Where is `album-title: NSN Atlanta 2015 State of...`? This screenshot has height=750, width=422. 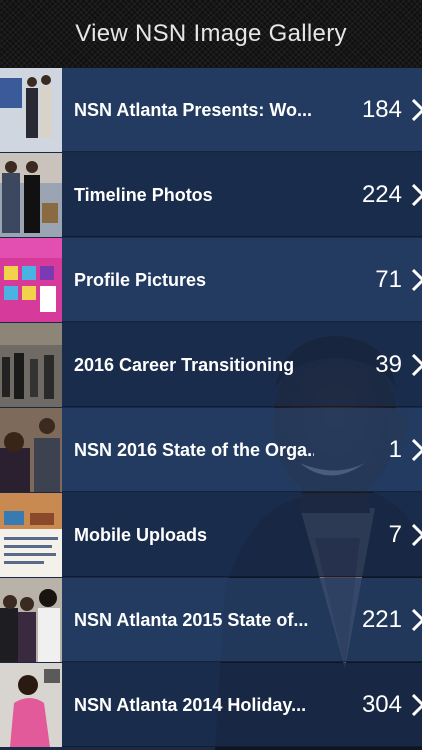 album-title: NSN Atlanta 2015 State of... is located at coordinates (191, 620).